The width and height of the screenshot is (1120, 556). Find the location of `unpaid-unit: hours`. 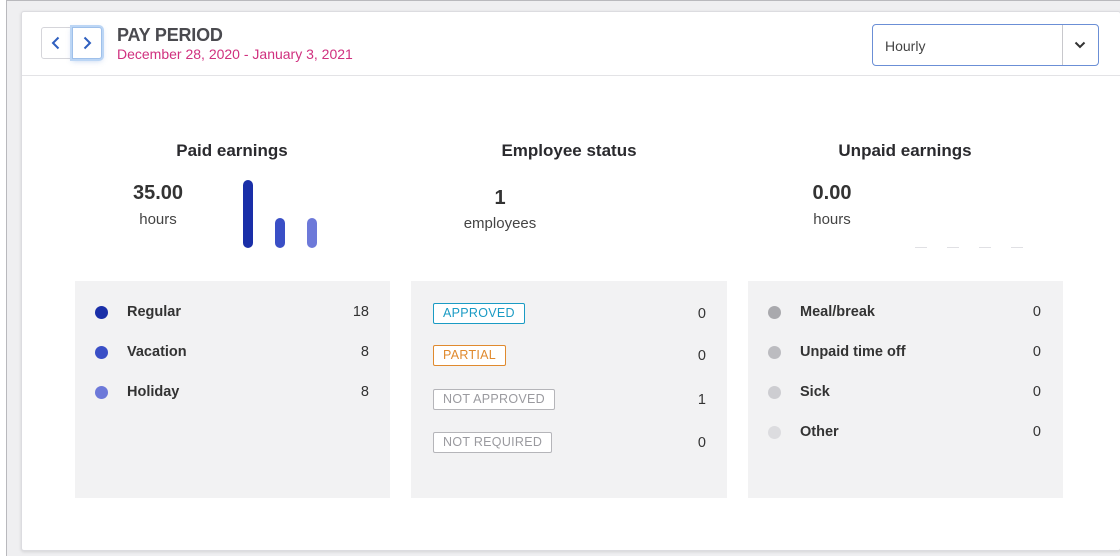

unpaid-unit: hours is located at coordinates (832, 219).